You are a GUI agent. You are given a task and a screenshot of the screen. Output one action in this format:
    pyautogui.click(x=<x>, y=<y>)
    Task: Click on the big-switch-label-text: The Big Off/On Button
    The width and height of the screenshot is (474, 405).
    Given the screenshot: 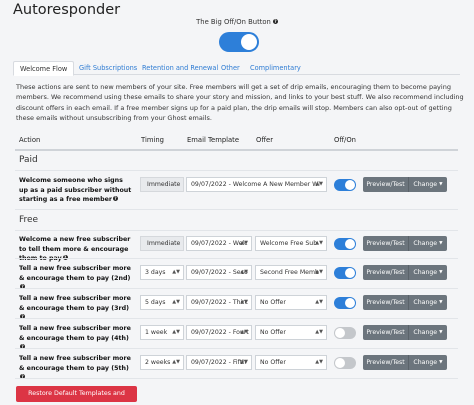 What is the action you would take?
    pyautogui.click(x=233, y=22)
    